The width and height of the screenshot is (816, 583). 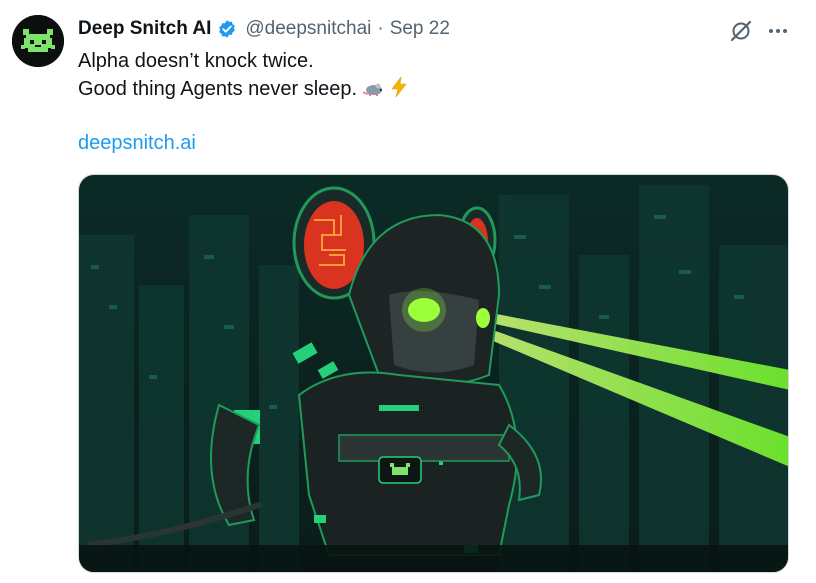 I want to click on tweet-line-1: Alpha doesn’t knock twice., so click(x=196, y=61).